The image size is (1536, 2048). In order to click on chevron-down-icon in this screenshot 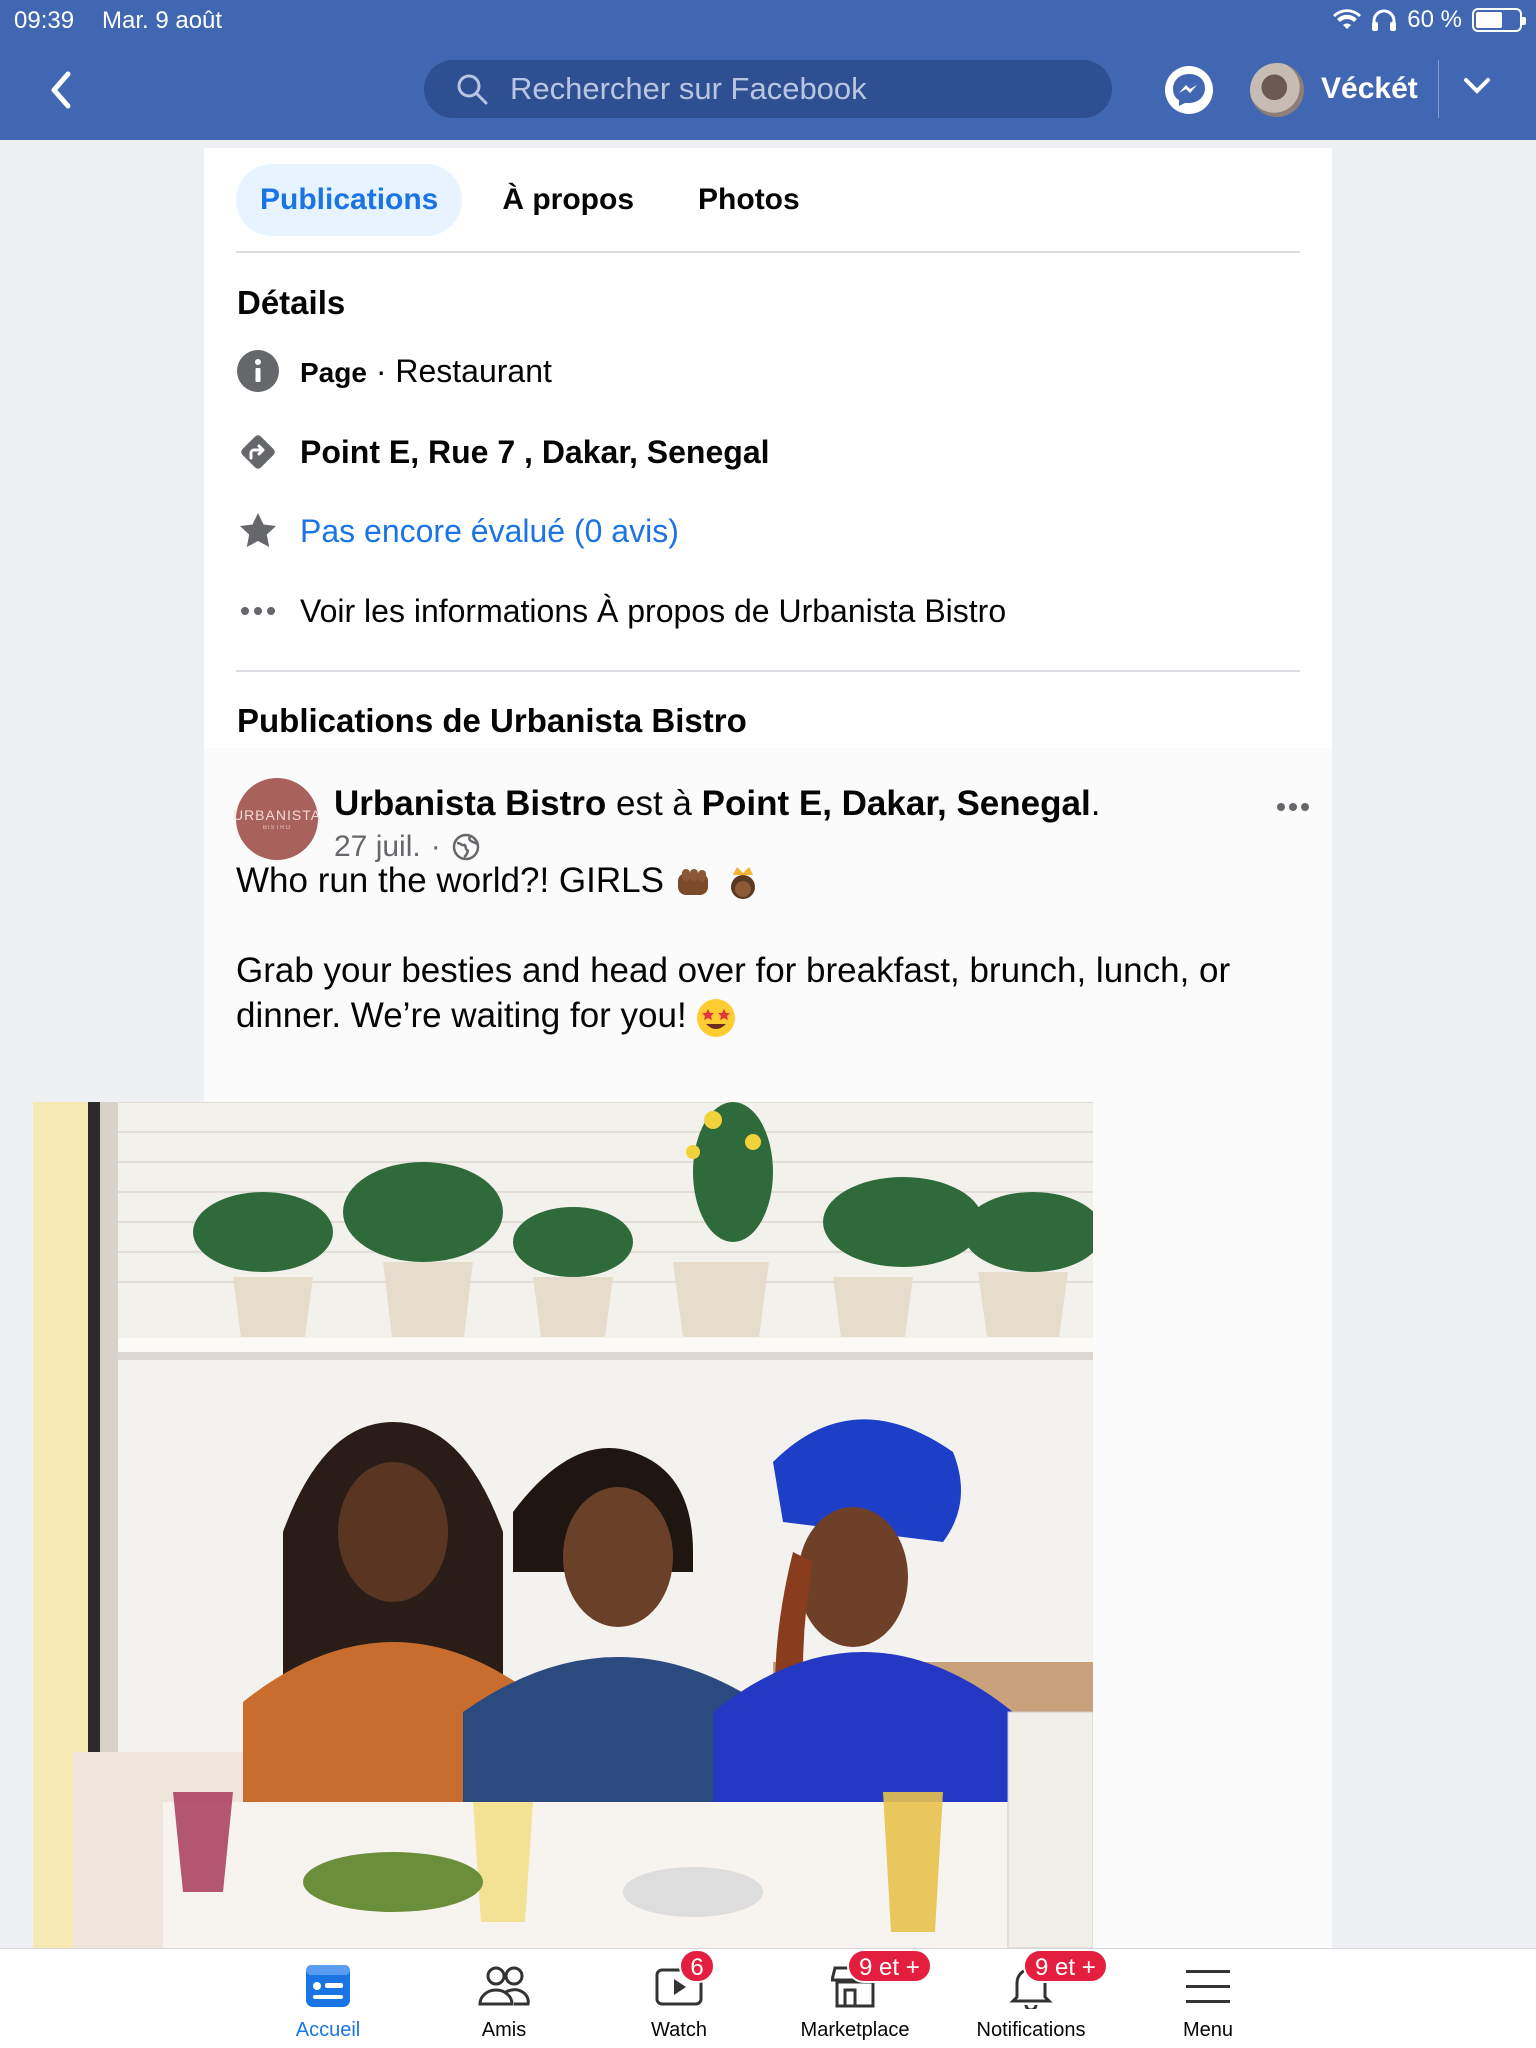, I will do `click(1477, 86)`.